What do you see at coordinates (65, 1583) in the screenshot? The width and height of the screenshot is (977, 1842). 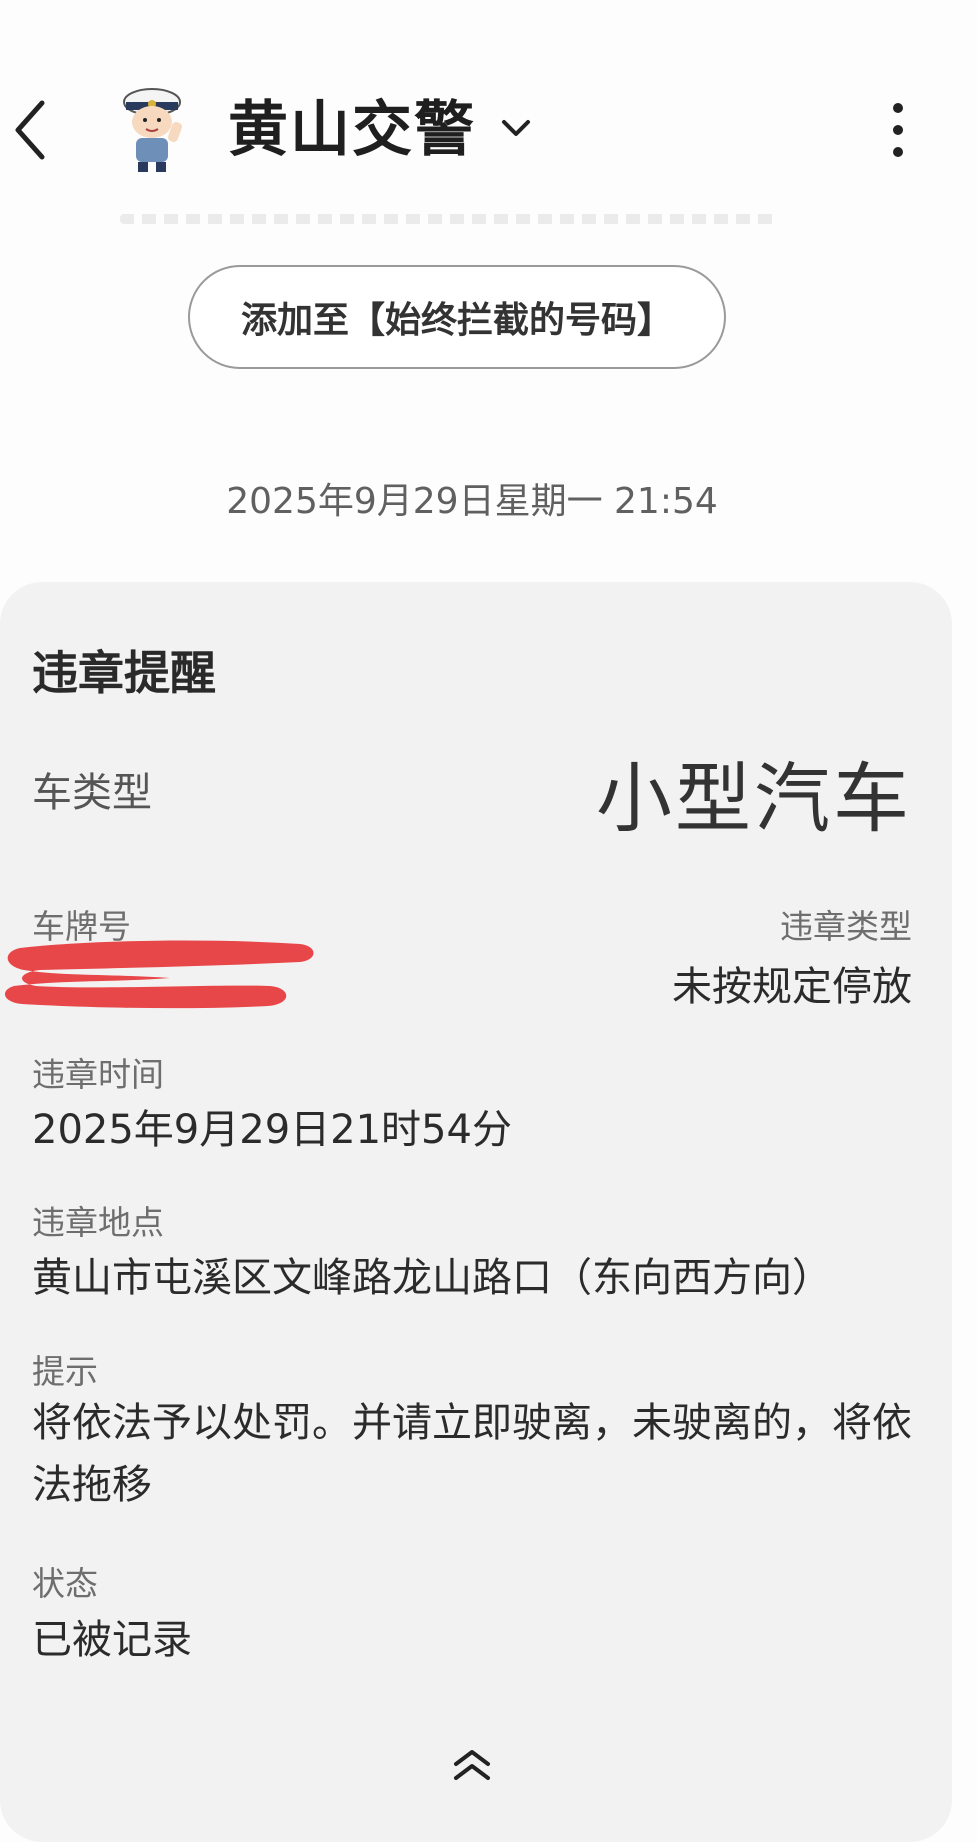 I see `status-label: 状态` at bounding box center [65, 1583].